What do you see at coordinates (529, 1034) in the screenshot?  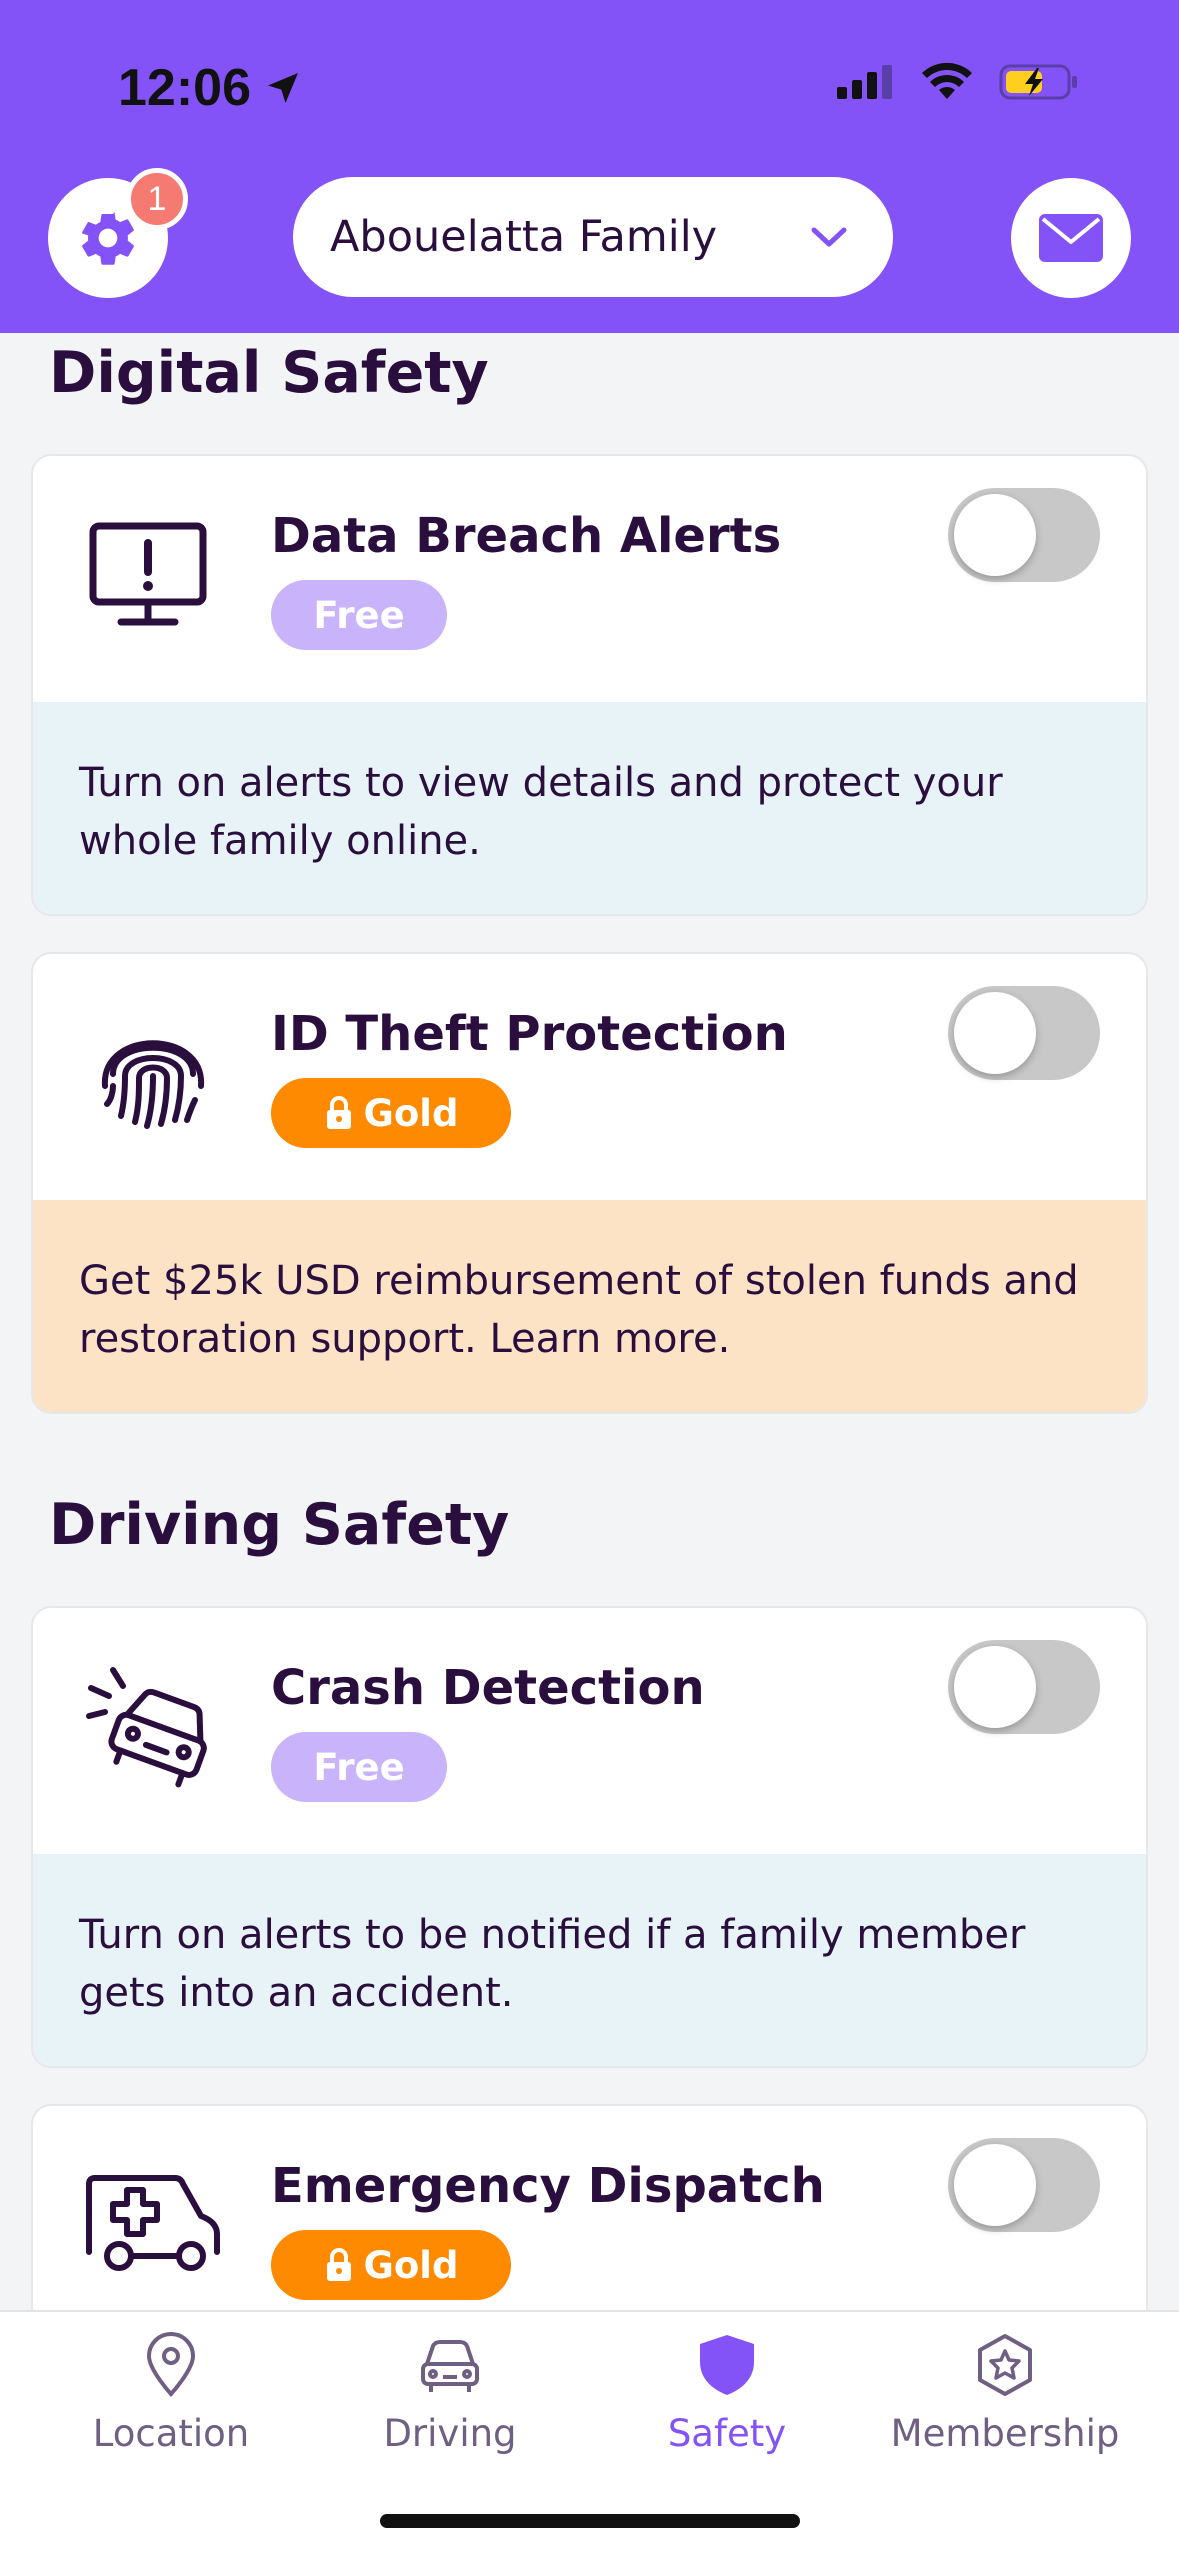 I see `card-title: ID Theft Protection` at bounding box center [529, 1034].